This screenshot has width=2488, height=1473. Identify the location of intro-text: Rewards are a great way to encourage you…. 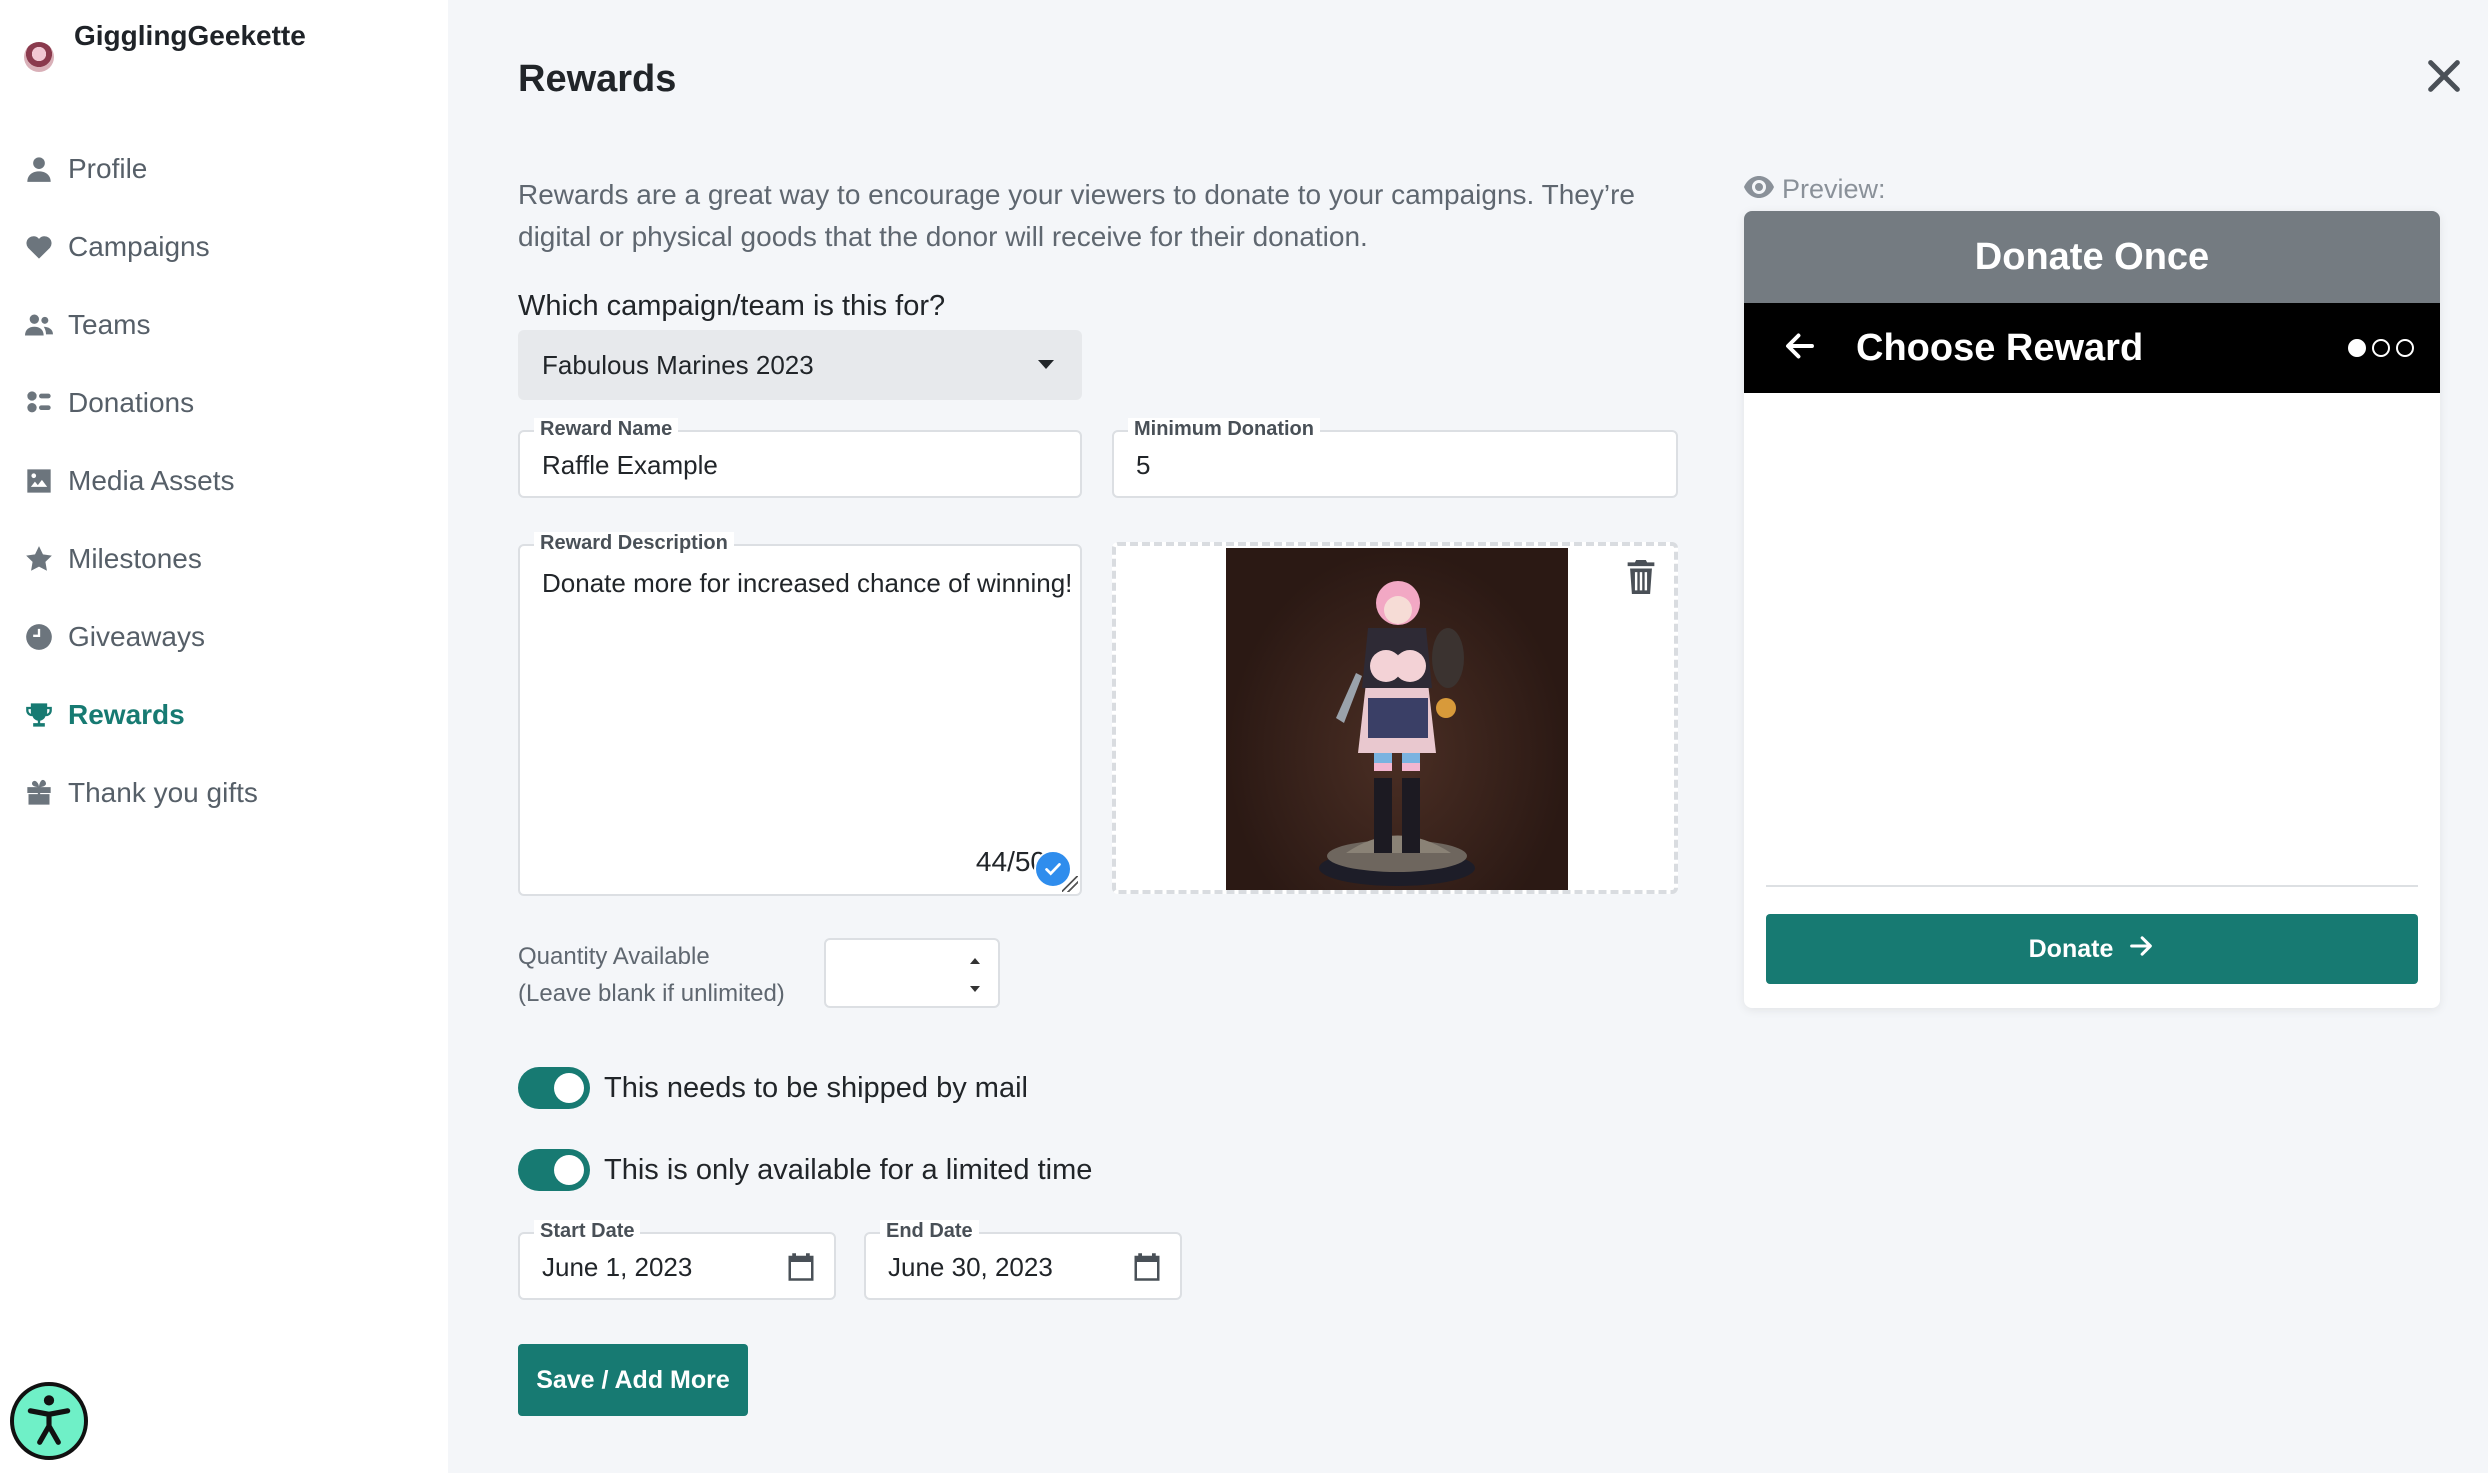
(1076, 215).